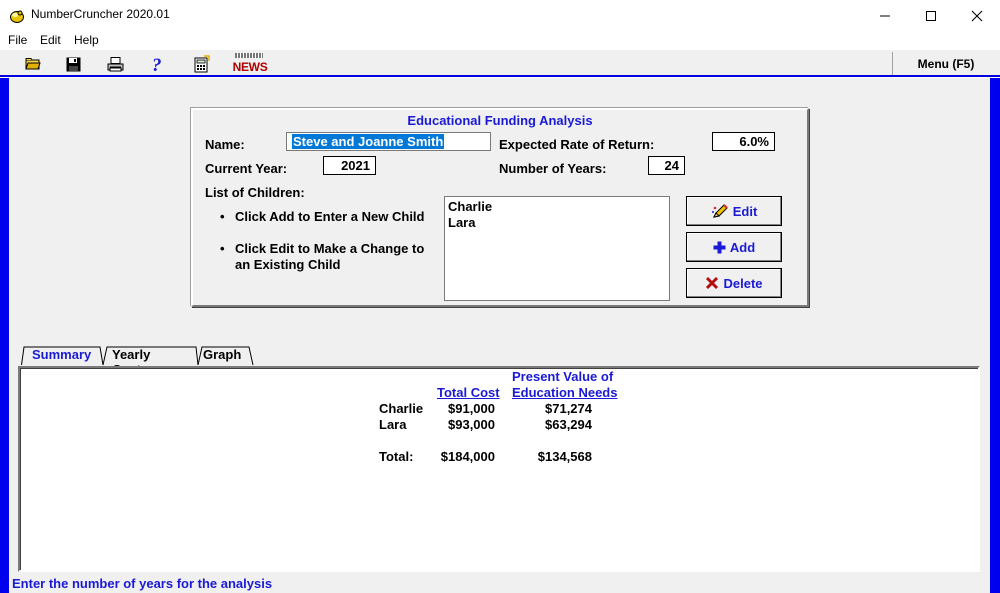 This screenshot has height=593, width=1000. I want to click on pv-header-line1: Present Value of, so click(563, 376).